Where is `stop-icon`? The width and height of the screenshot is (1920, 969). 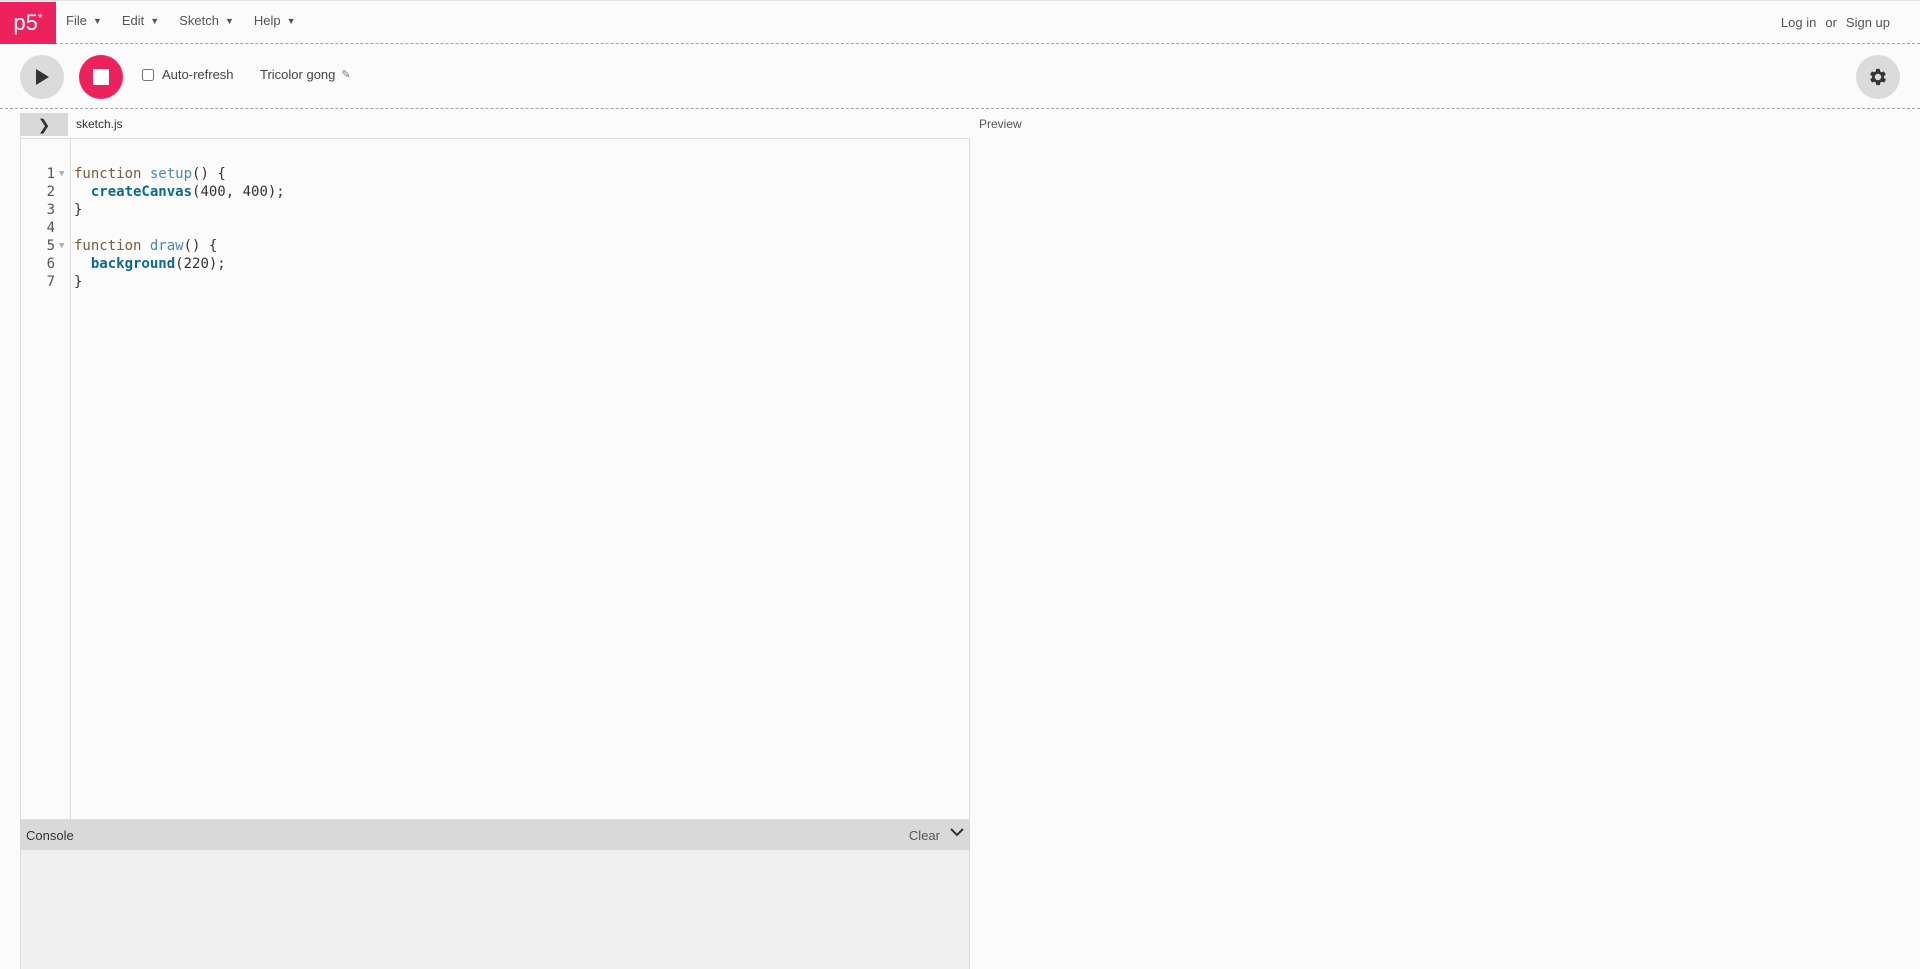 stop-icon is located at coordinates (101, 77).